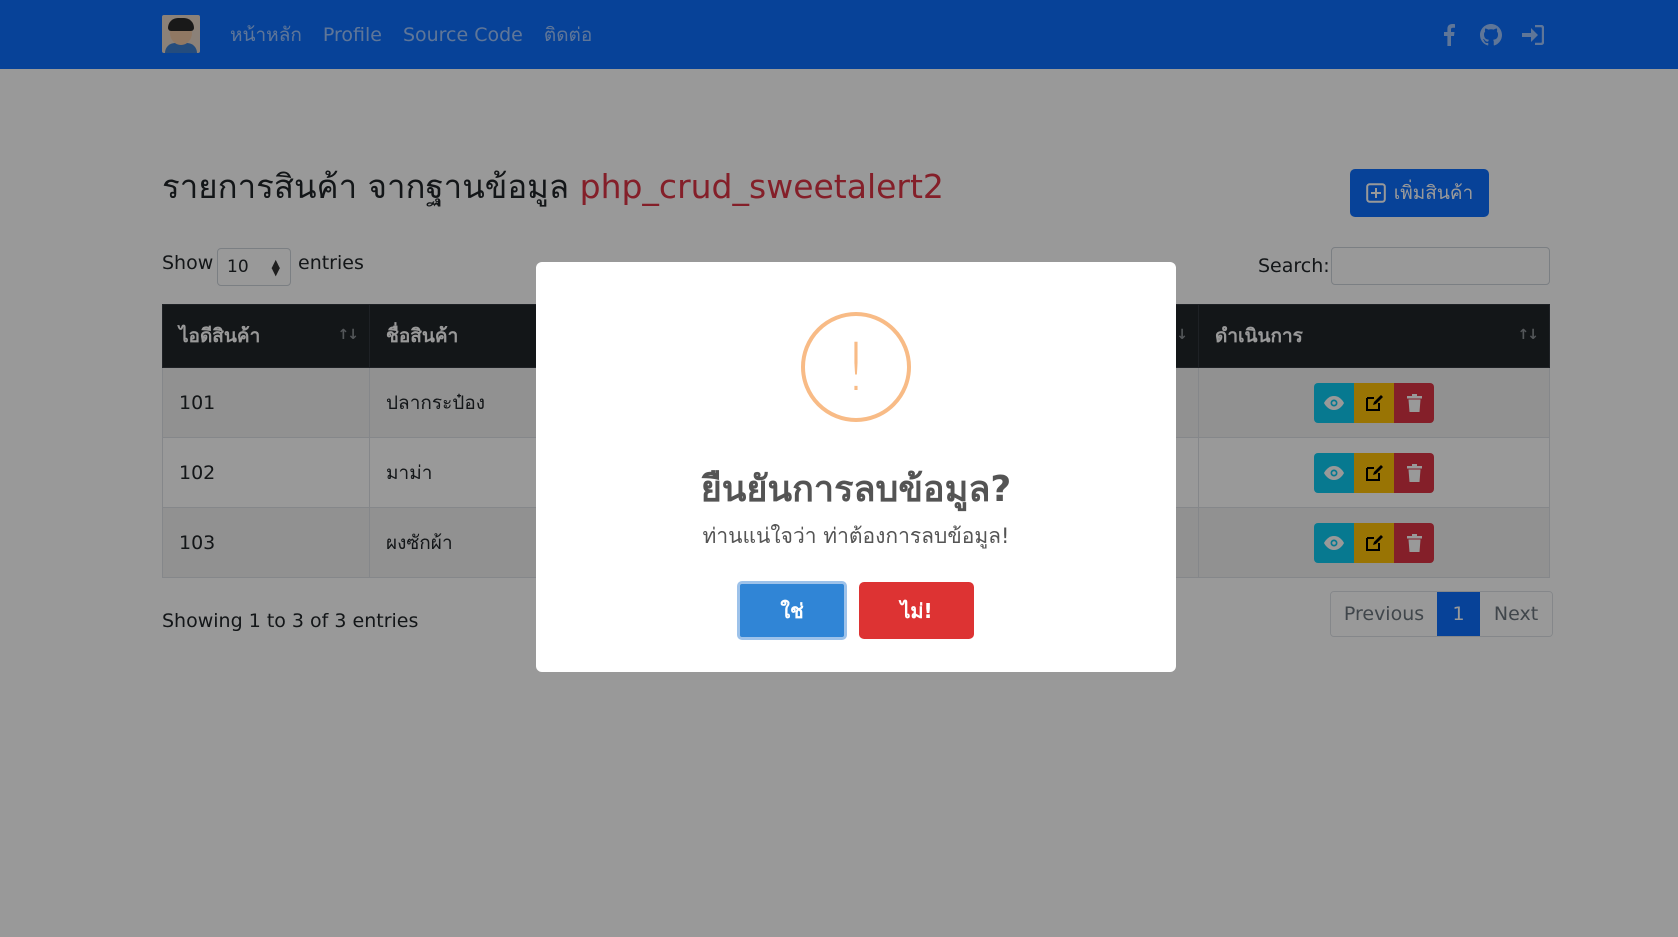 The image size is (1678, 937). I want to click on dialog-title: ยืนยันการลบข้อมูล?, so click(856, 489).